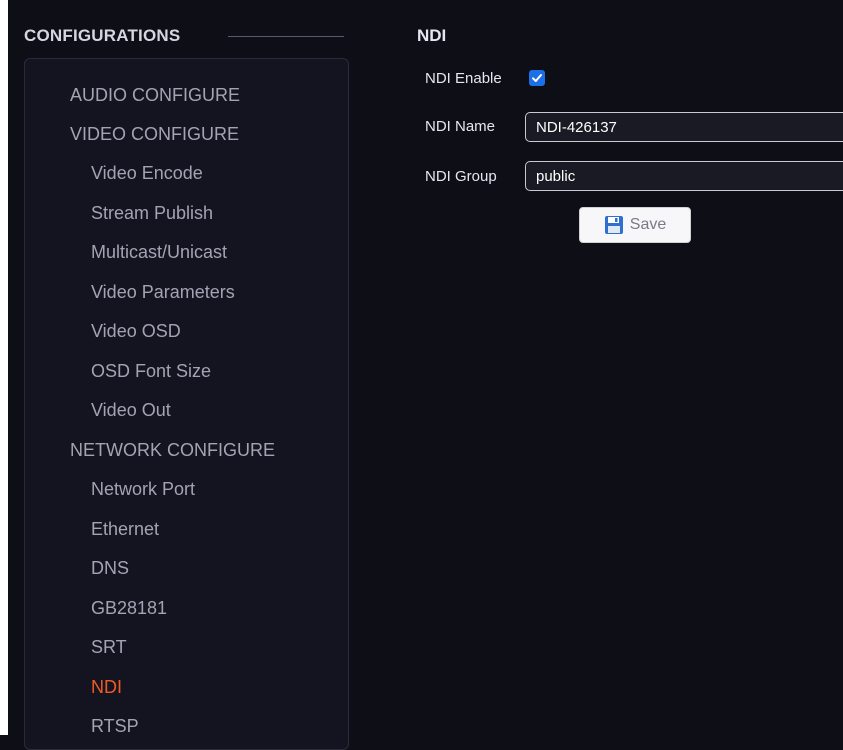  Describe the element at coordinates (151, 371) in the screenshot. I see `sidebar-item-osd-font-size: OSD Font Size` at that location.